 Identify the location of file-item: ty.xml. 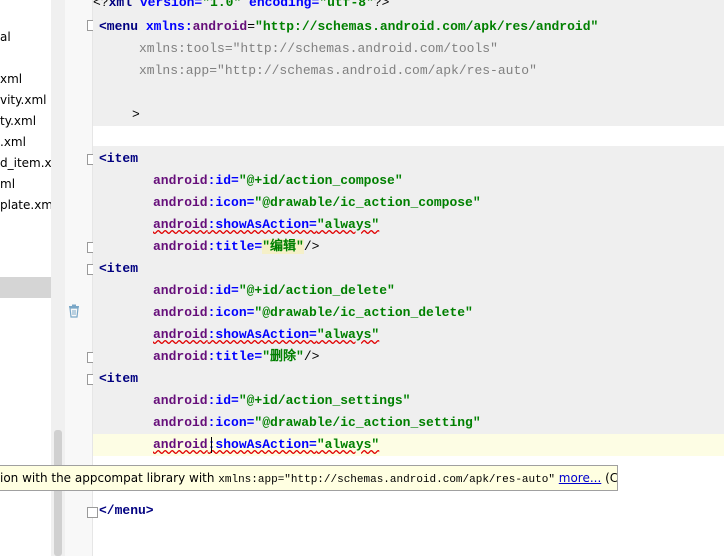
(18, 121).